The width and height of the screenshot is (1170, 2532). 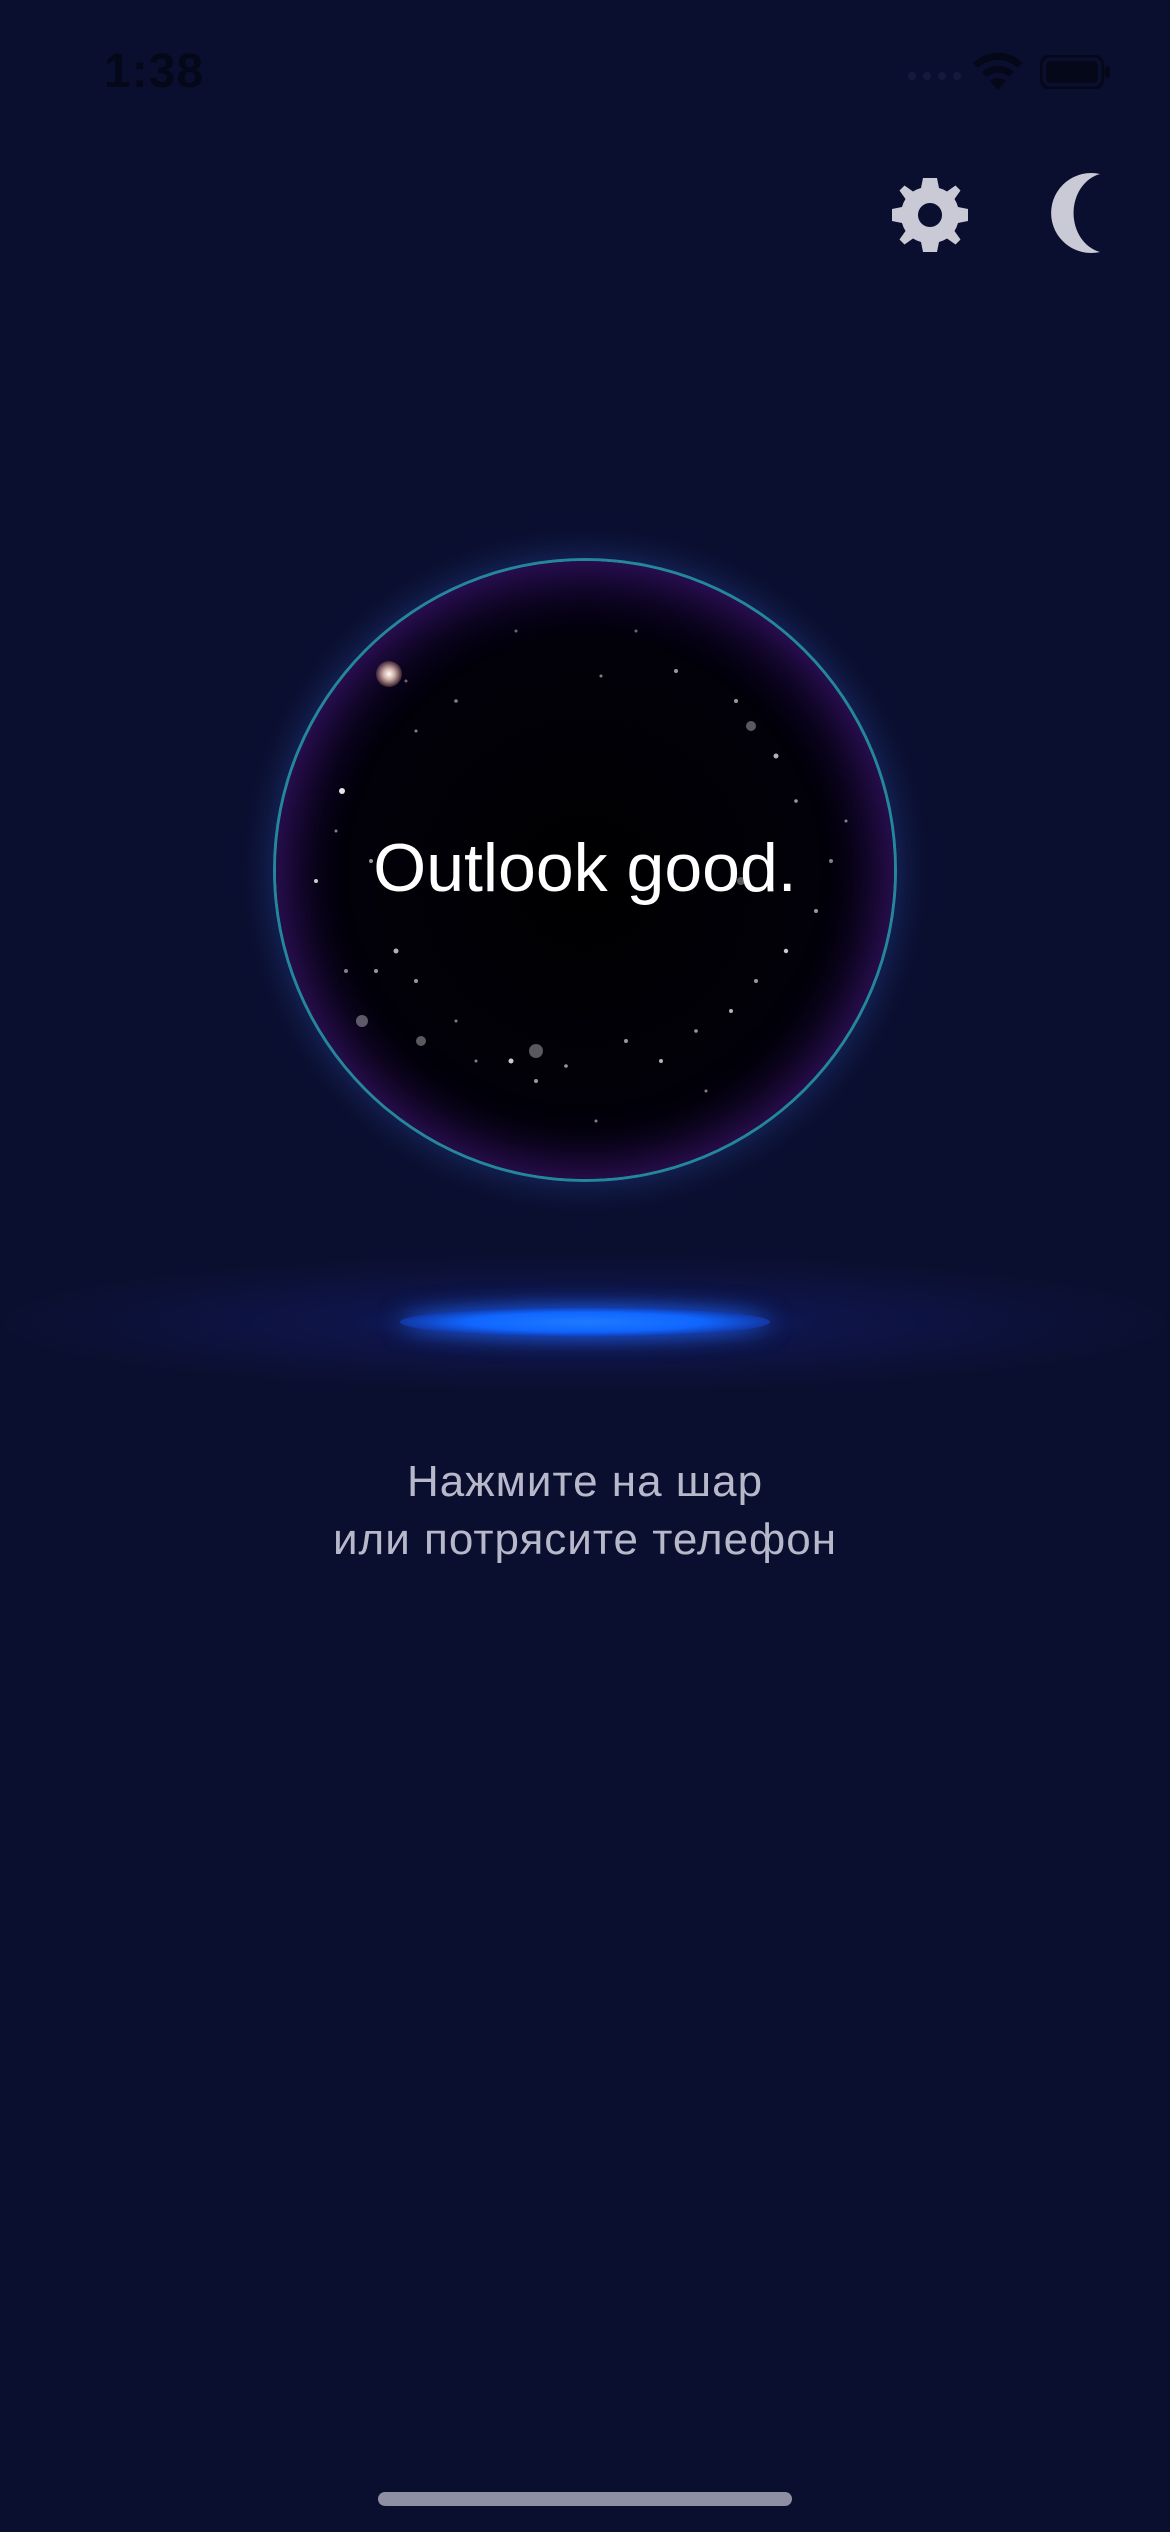 What do you see at coordinates (585, 1322) in the screenshot?
I see `ball-glow-core` at bounding box center [585, 1322].